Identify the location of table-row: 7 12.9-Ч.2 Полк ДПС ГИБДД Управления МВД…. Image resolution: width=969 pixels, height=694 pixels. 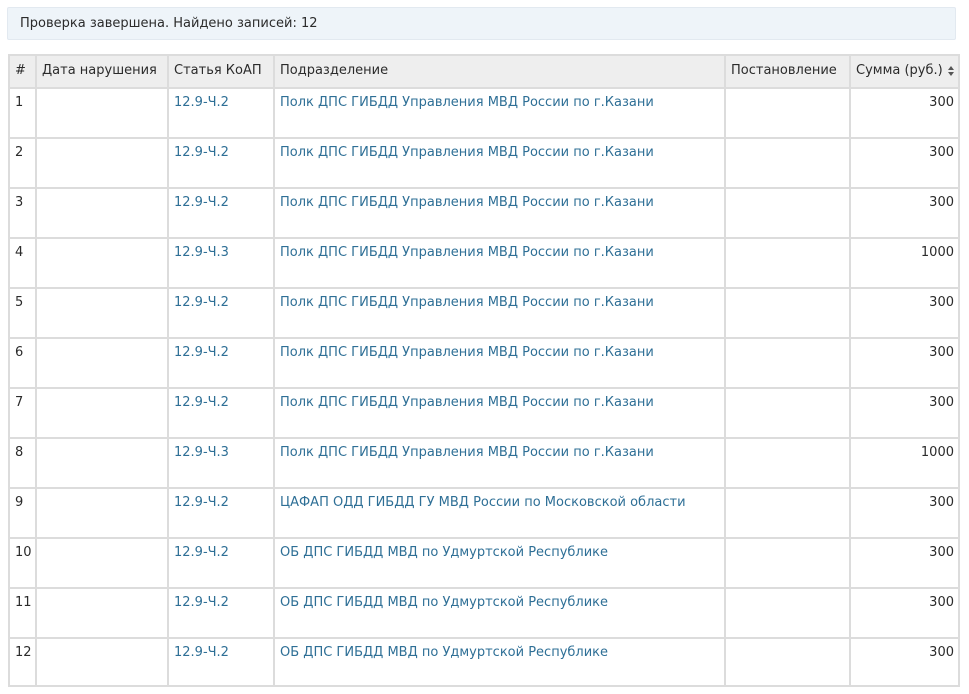
(484, 413).